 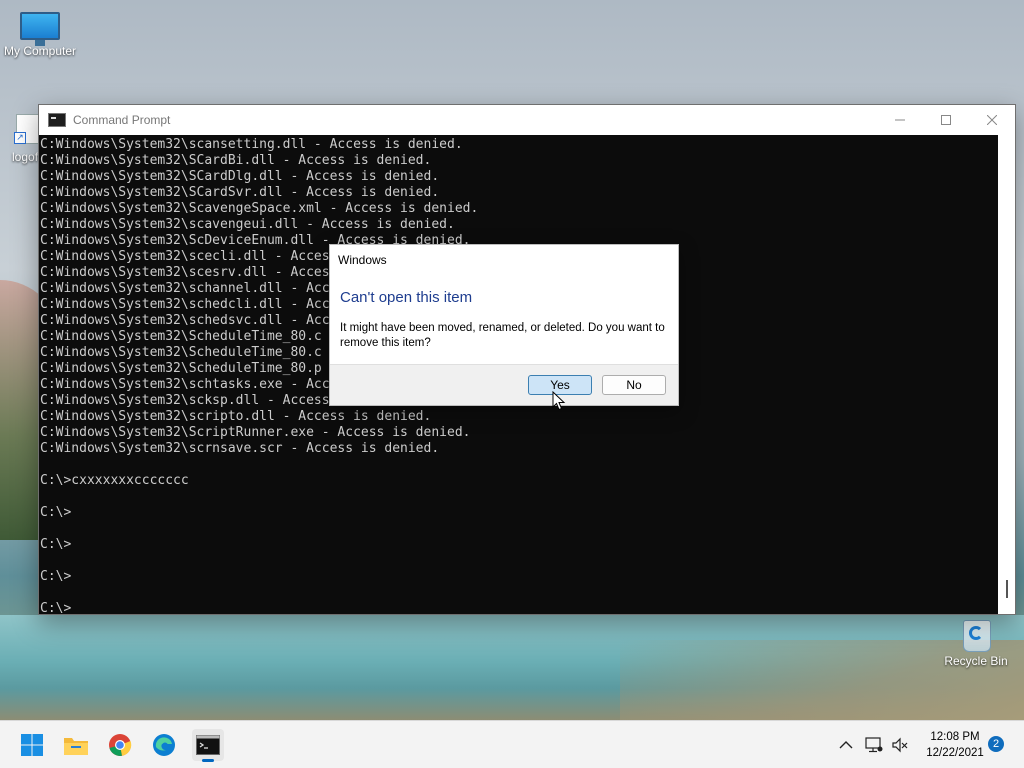 I want to click on monitor-icon, so click(x=40, y=29).